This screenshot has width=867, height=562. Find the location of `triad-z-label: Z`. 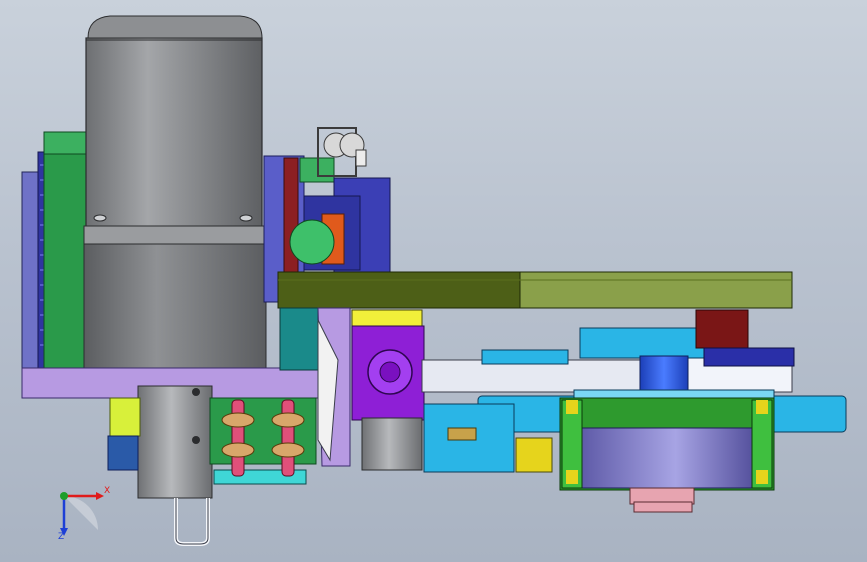

triad-z-label: Z is located at coordinates (61, 537).